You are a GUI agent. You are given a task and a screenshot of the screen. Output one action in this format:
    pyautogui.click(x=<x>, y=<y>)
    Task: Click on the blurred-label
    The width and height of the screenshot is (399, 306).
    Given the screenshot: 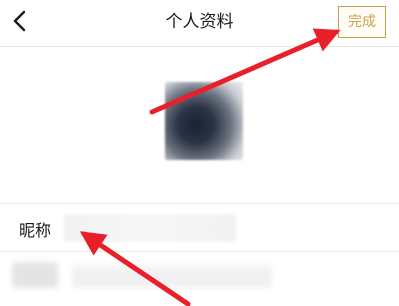 What is the action you would take?
    pyautogui.click(x=35, y=275)
    